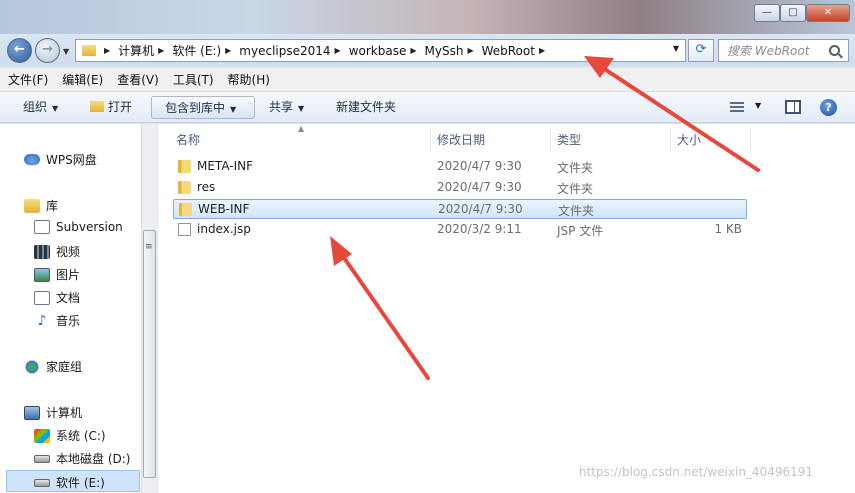 This screenshot has height=493, width=855. Describe the element at coordinates (387, 51) in the screenshot. I see `breadcrumb-workbase: workbase ▶` at that location.